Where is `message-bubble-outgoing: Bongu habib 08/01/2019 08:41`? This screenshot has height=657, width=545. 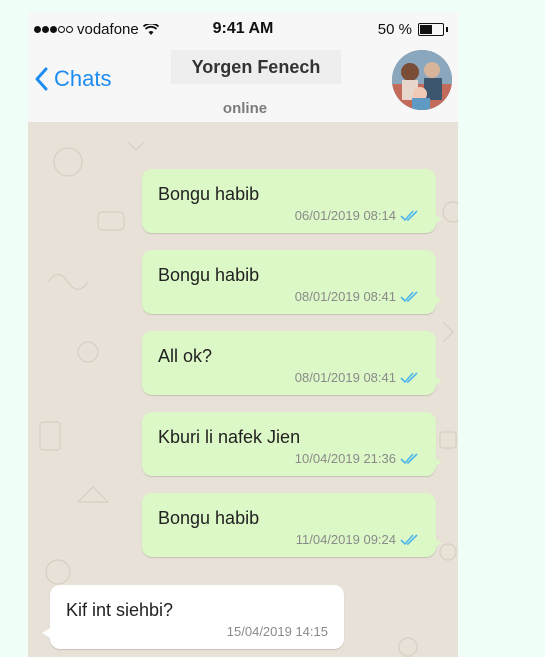
message-bubble-outgoing: Bongu habib 08/01/2019 08:41 is located at coordinates (292, 282).